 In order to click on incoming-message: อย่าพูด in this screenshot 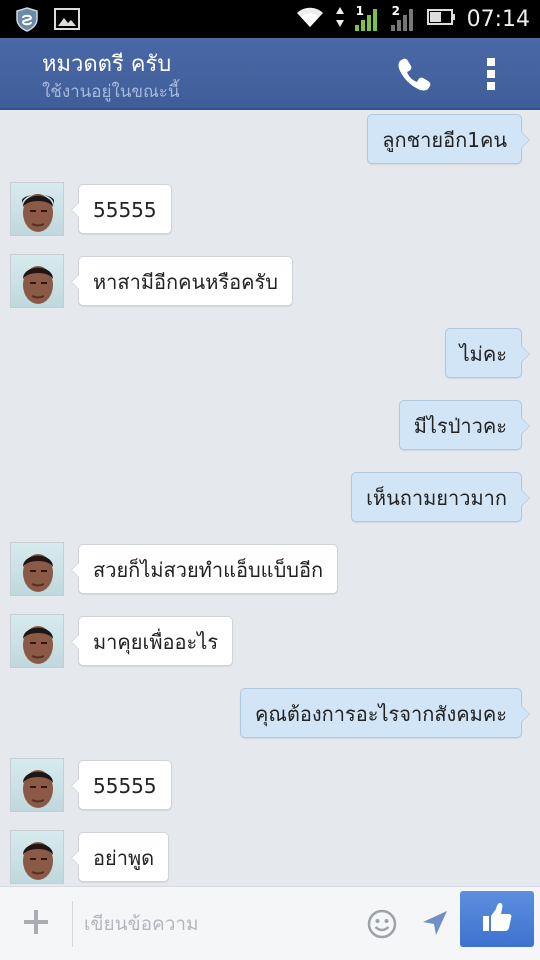, I will do `click(120, 857)`.